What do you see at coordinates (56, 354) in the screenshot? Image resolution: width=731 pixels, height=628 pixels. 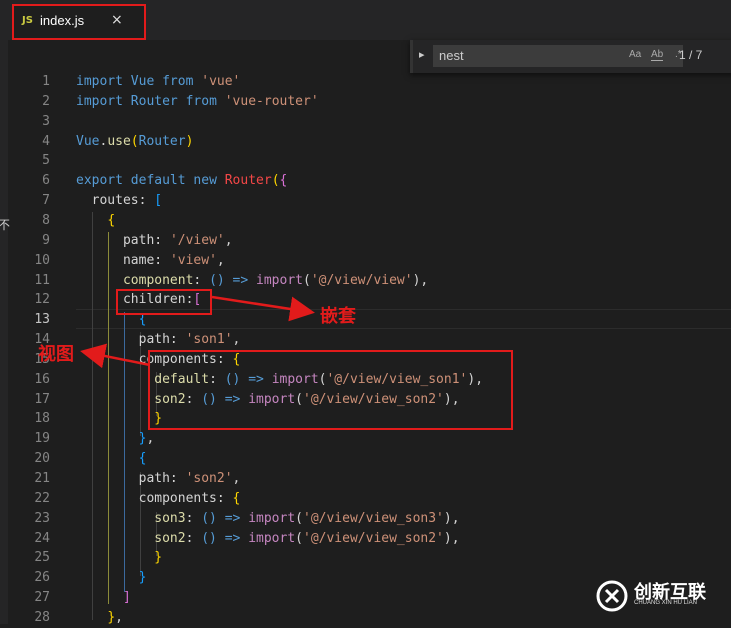 I see `views-annotation: 视图` at bounding box center [56, 354].